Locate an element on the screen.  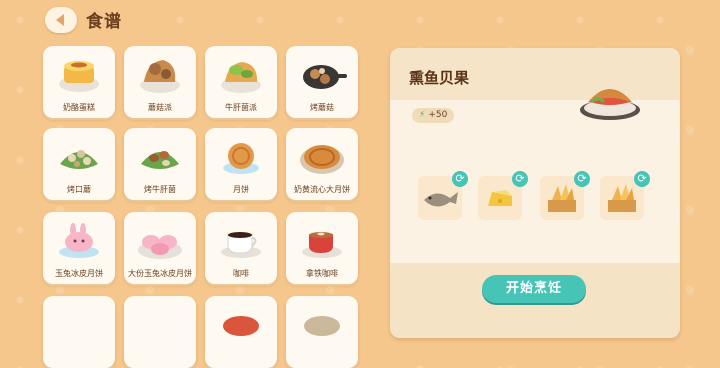
recipe-name: 大份玉兔冰皮月饼 is located at coordinates (160, 273).